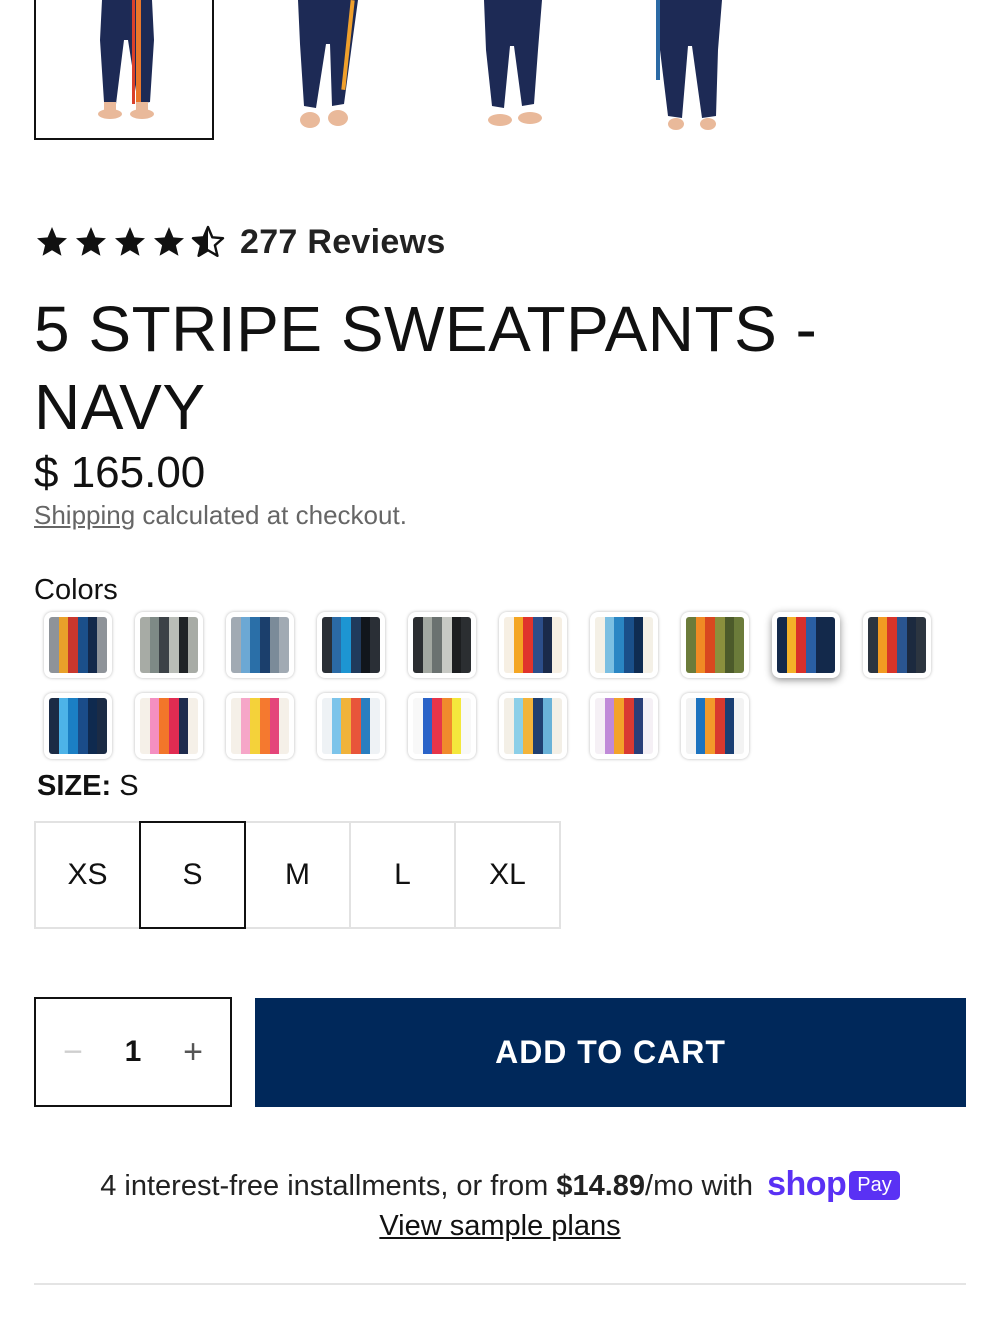  Describe the element at coordinates (76, 590) in the screenshot. I see `colors-label: Colors` at that location.